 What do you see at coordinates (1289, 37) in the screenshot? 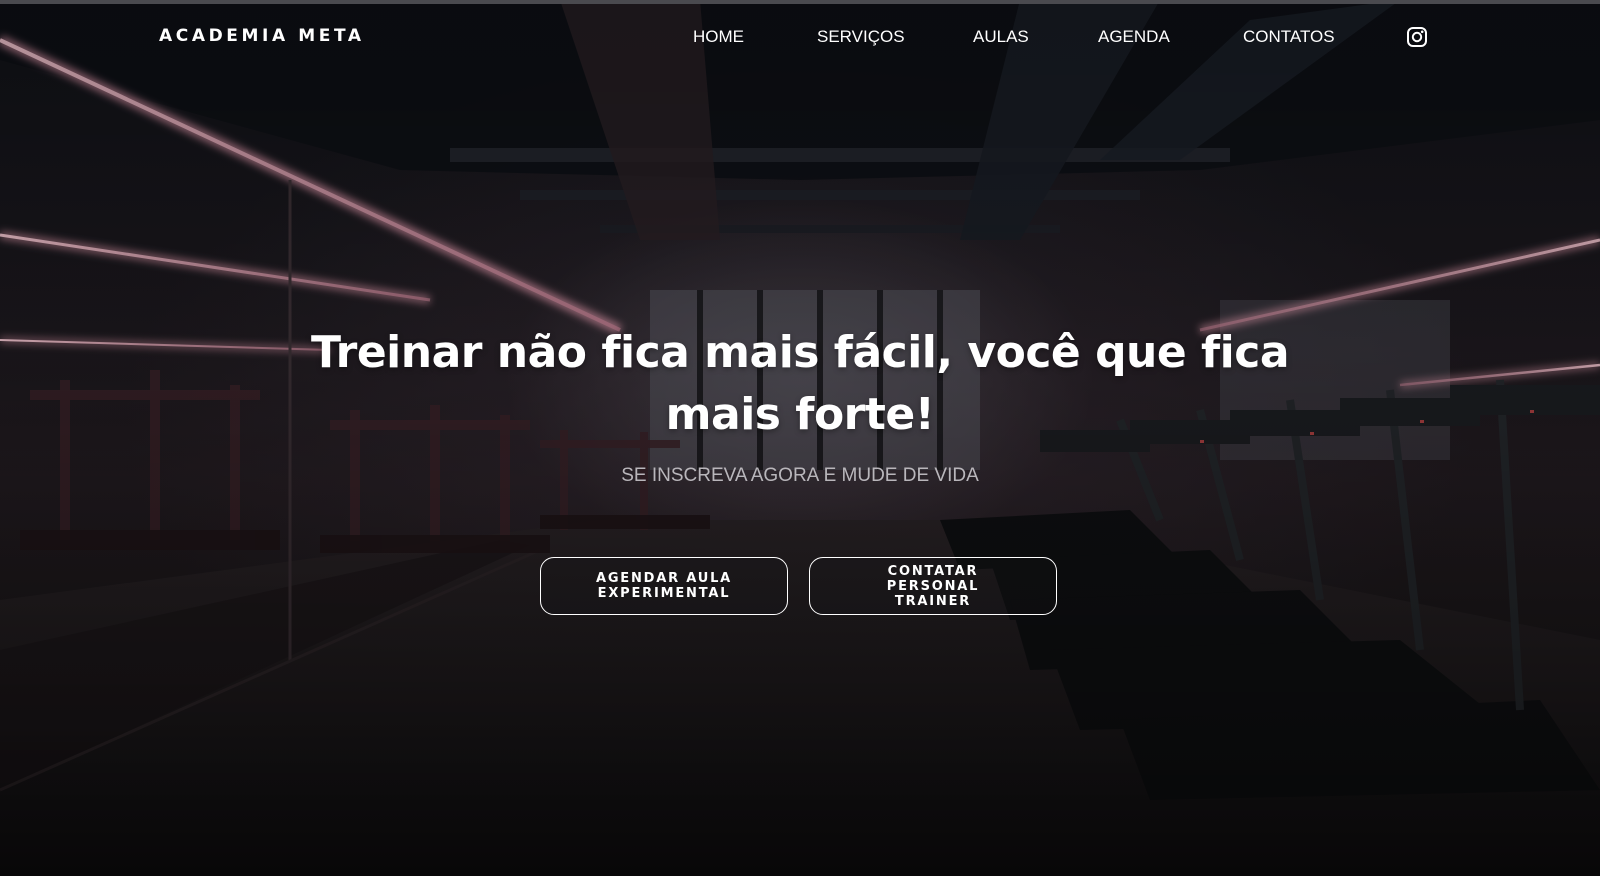
I see `nav-item-contatos: CONTATOS` at bounding box center [1289, 37].